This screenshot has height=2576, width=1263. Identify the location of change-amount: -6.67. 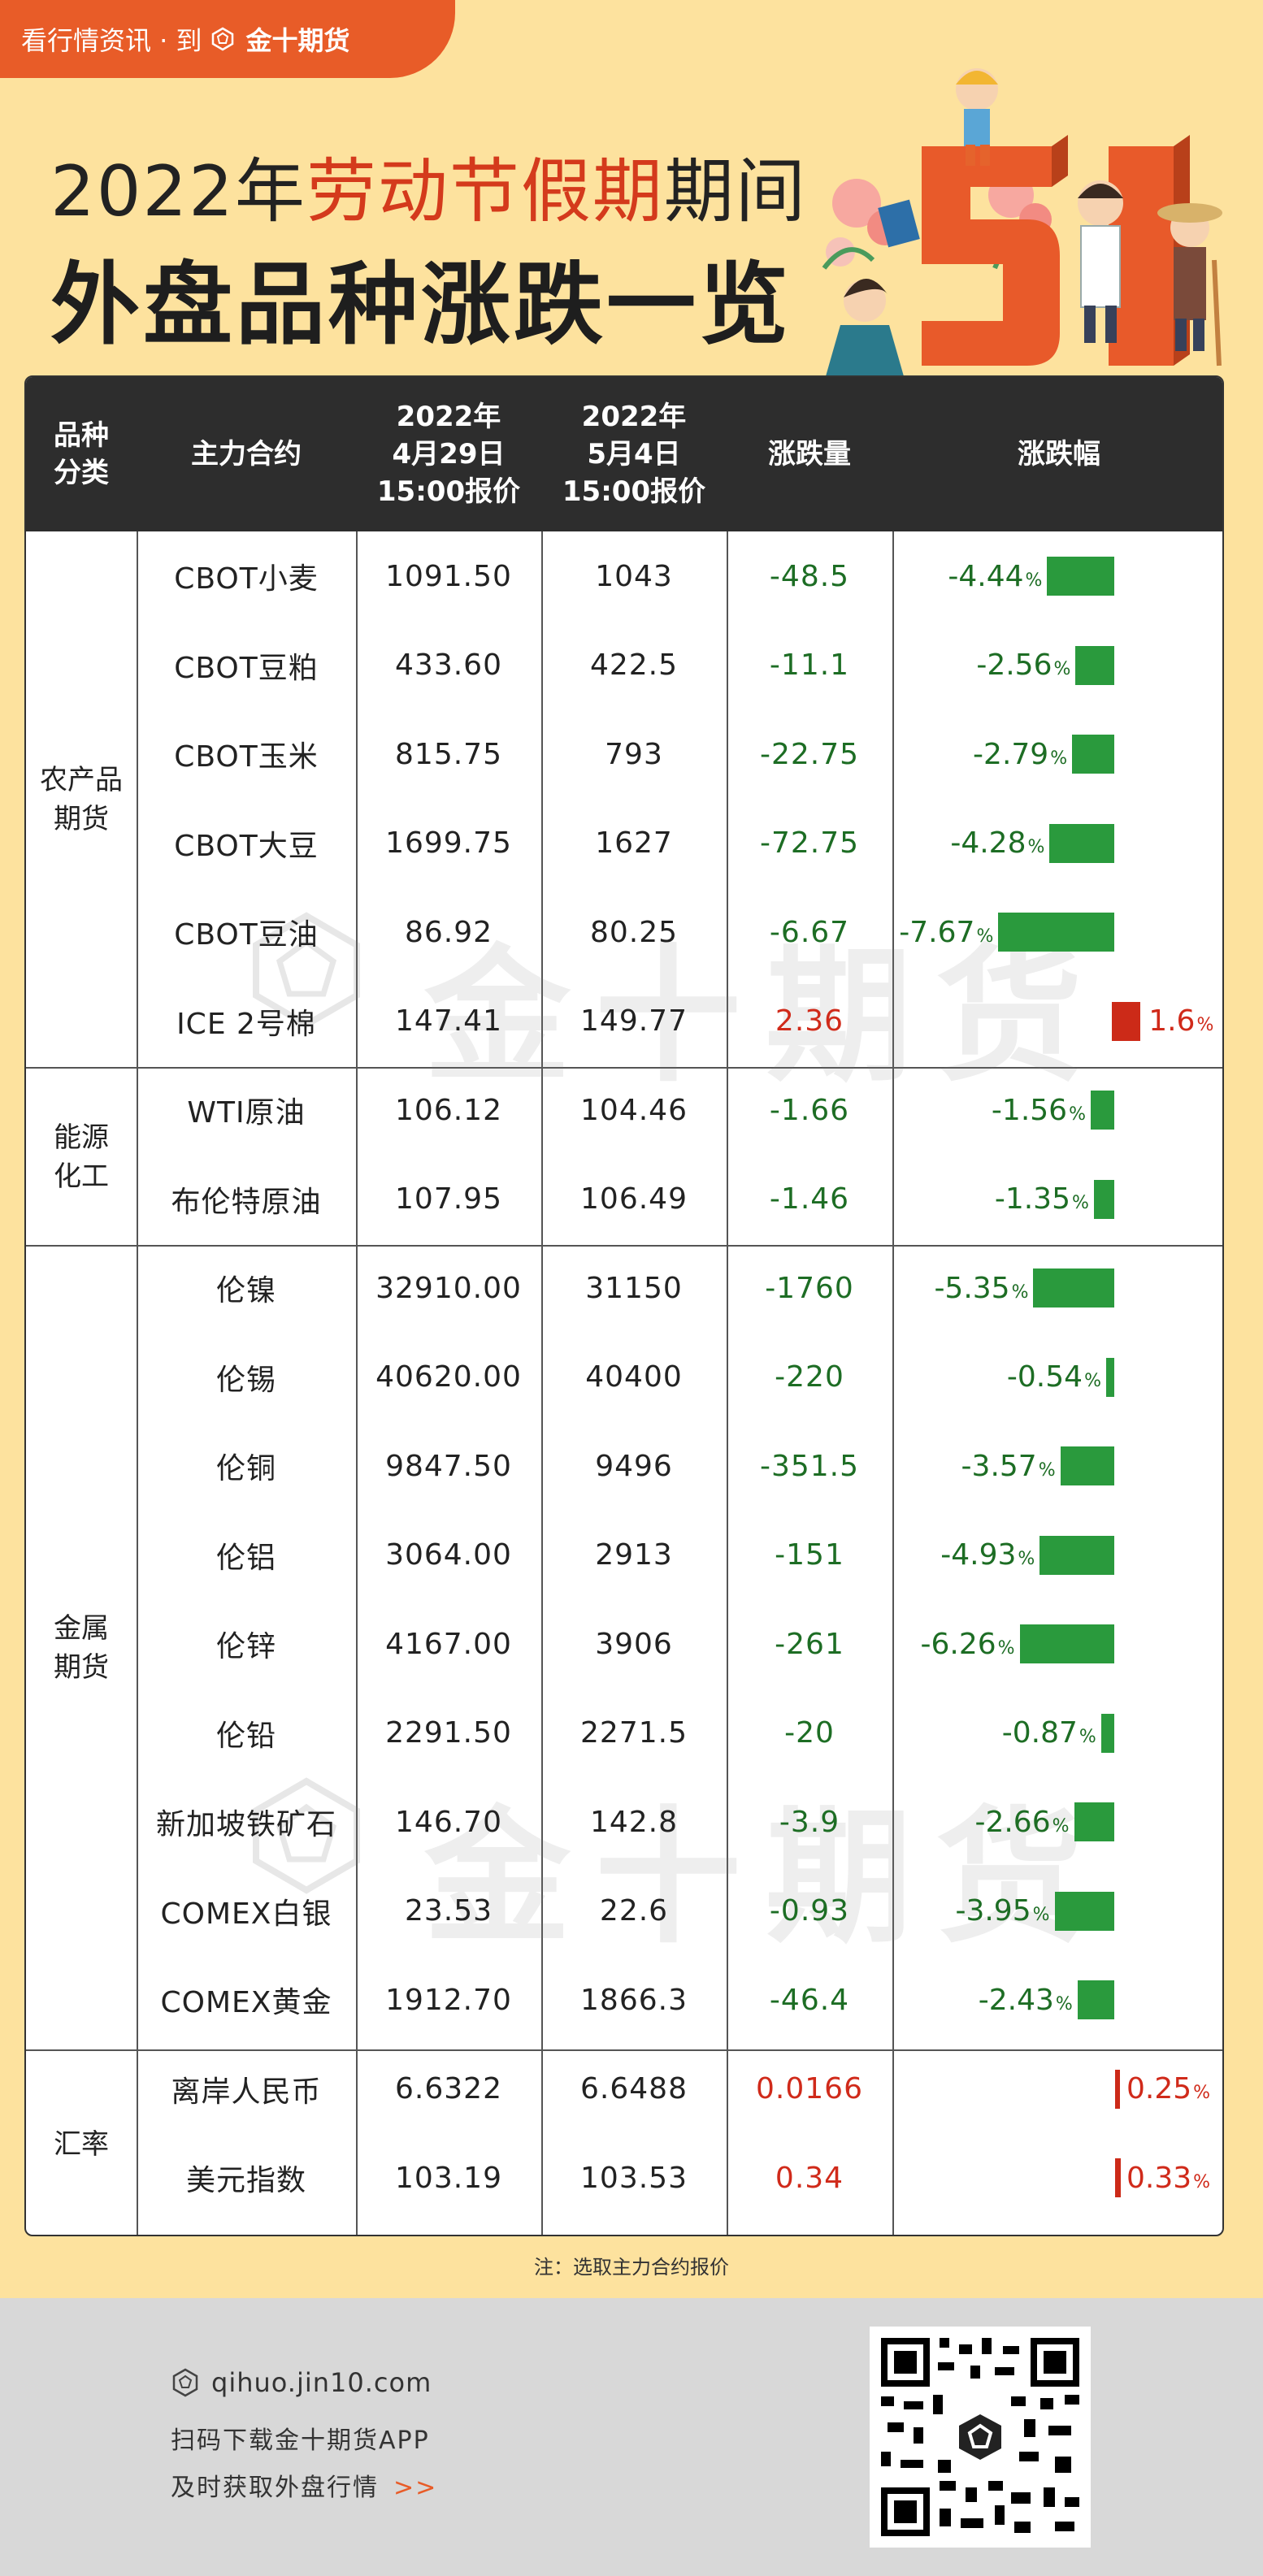
(810, 932).